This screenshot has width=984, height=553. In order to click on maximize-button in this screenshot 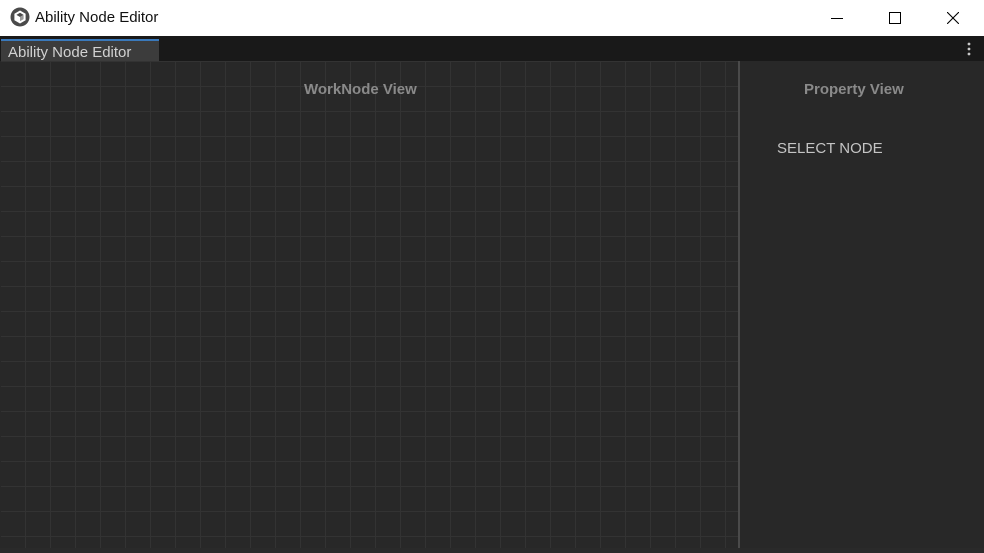, I will do `click(895, 18)`.